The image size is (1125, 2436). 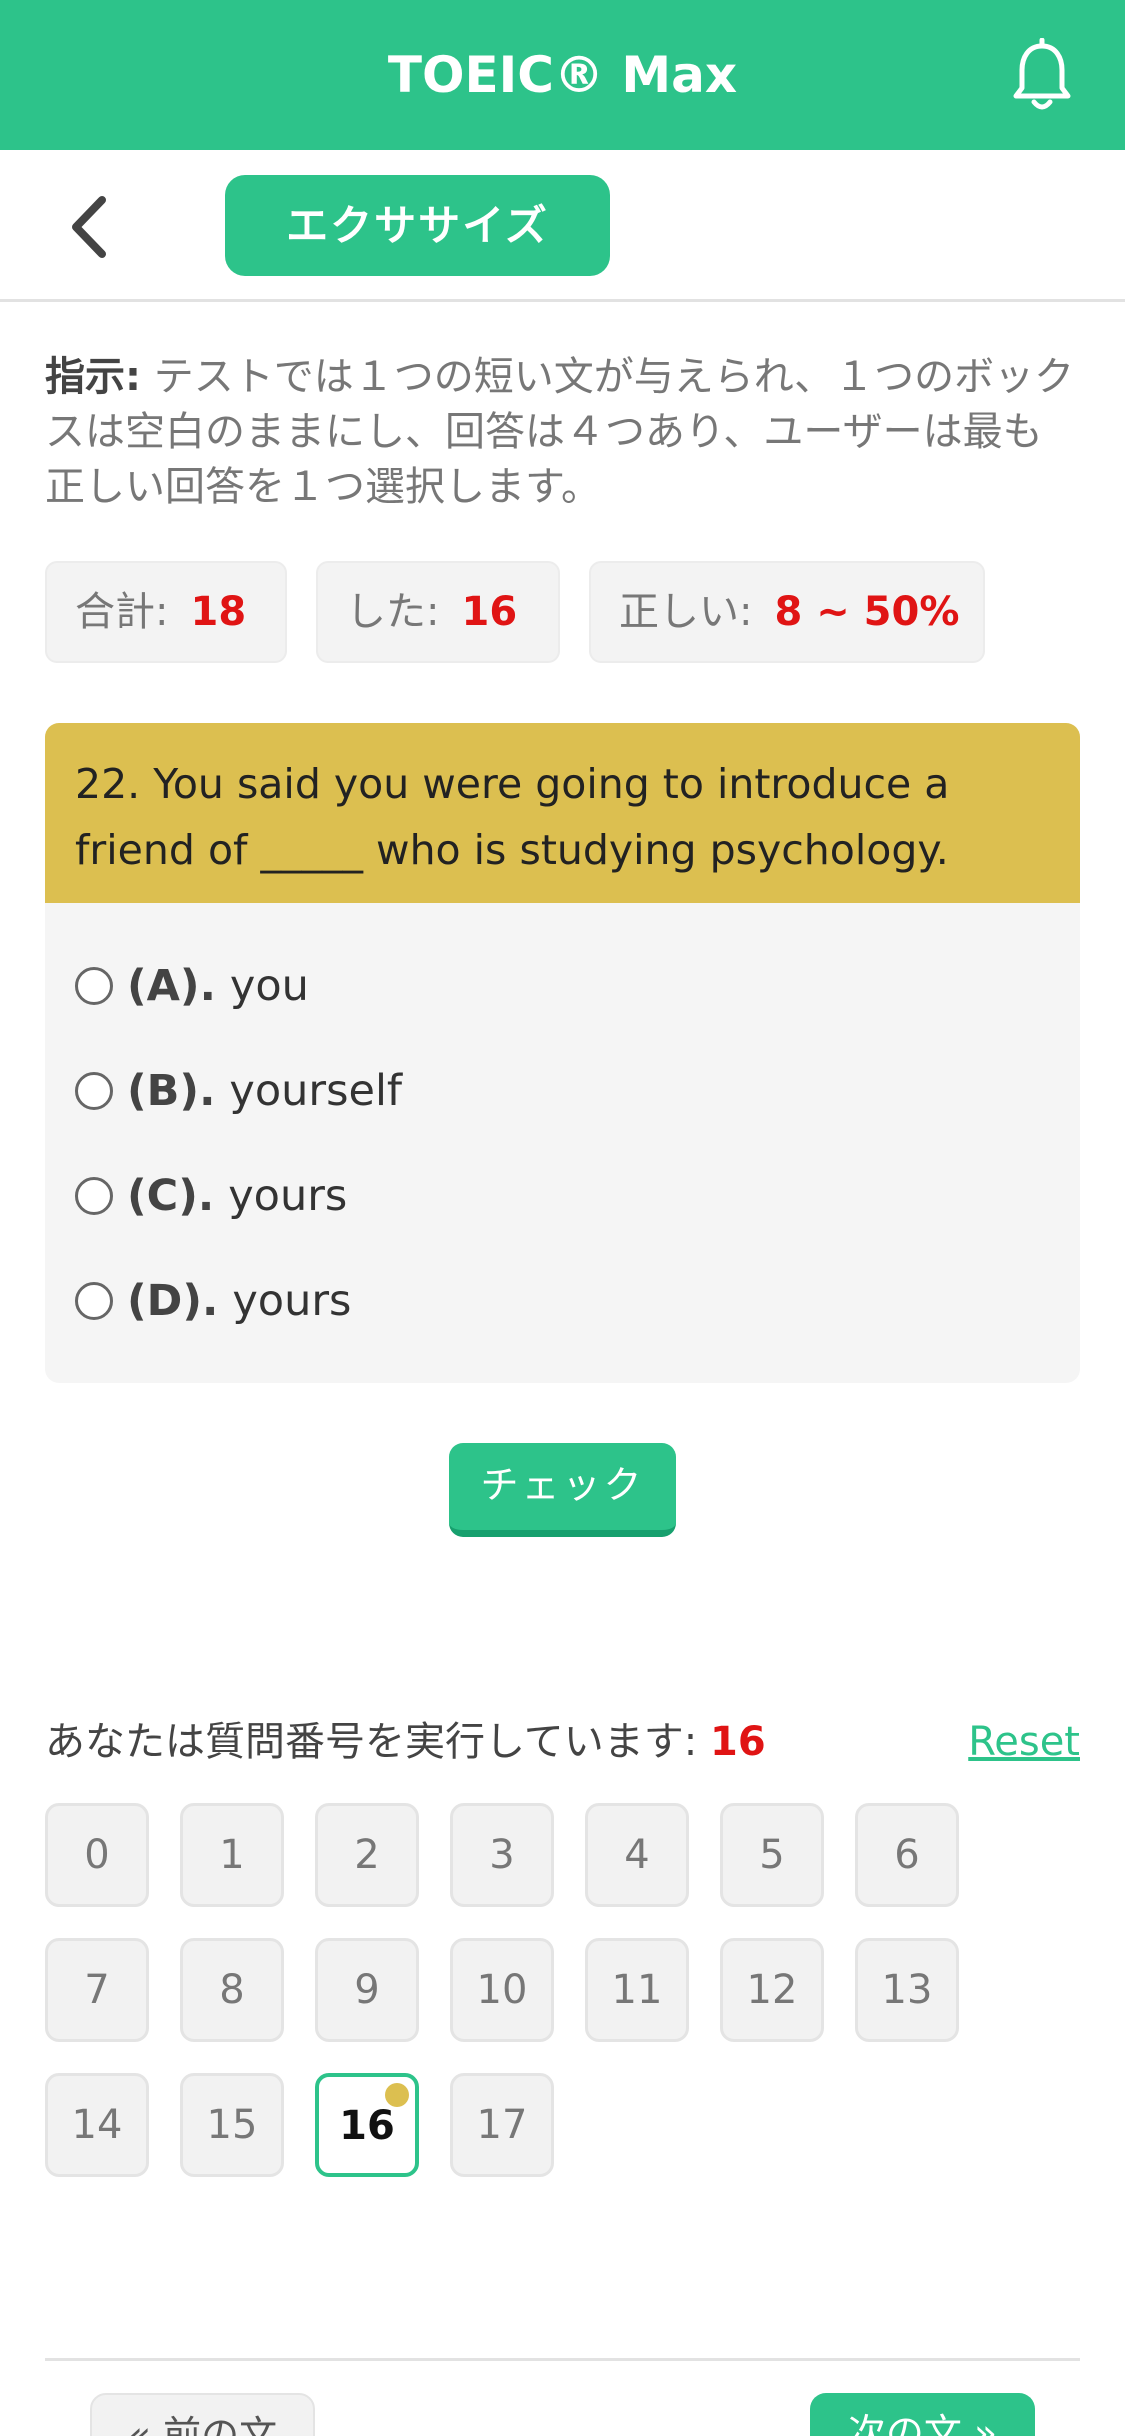 I want to click on question-number-button: 0, so click(x=97, y=1855).